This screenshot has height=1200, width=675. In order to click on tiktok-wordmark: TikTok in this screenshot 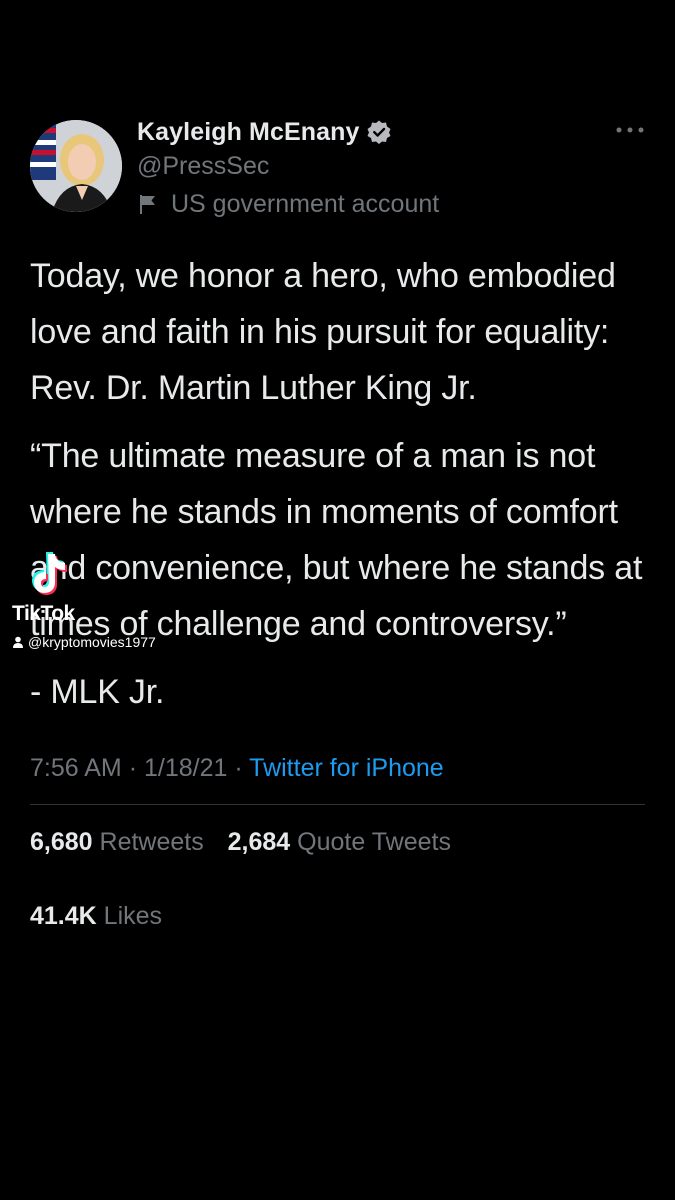, I will do `click(43, 613)`.